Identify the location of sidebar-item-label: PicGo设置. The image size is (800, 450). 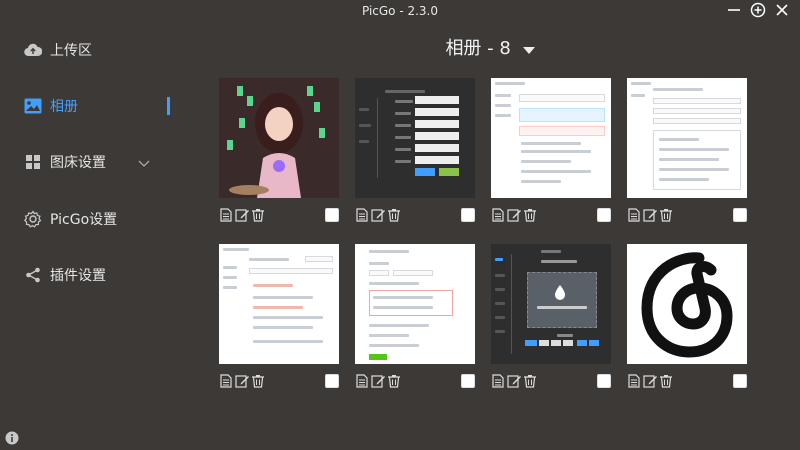
(84, 220).